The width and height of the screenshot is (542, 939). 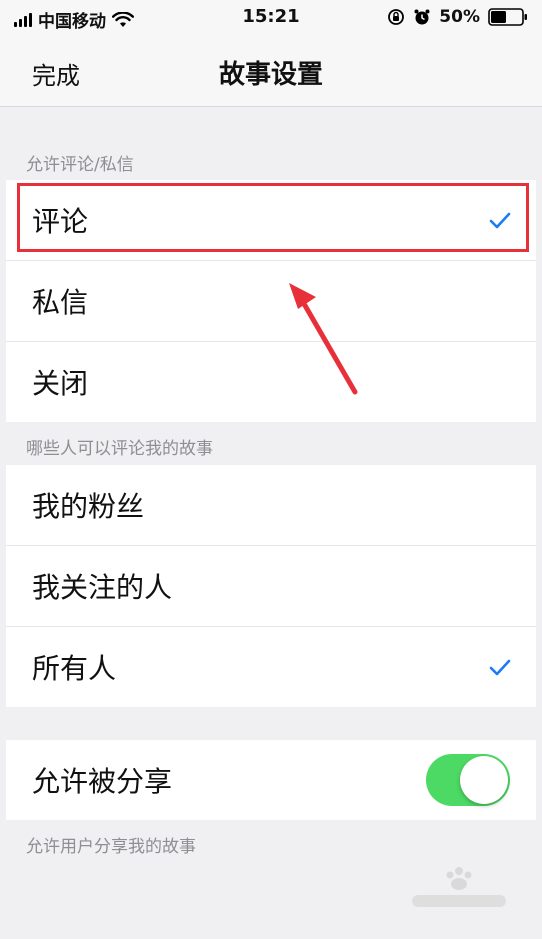 I want to click on option-label: 所有人, so click(x=74, y=668).